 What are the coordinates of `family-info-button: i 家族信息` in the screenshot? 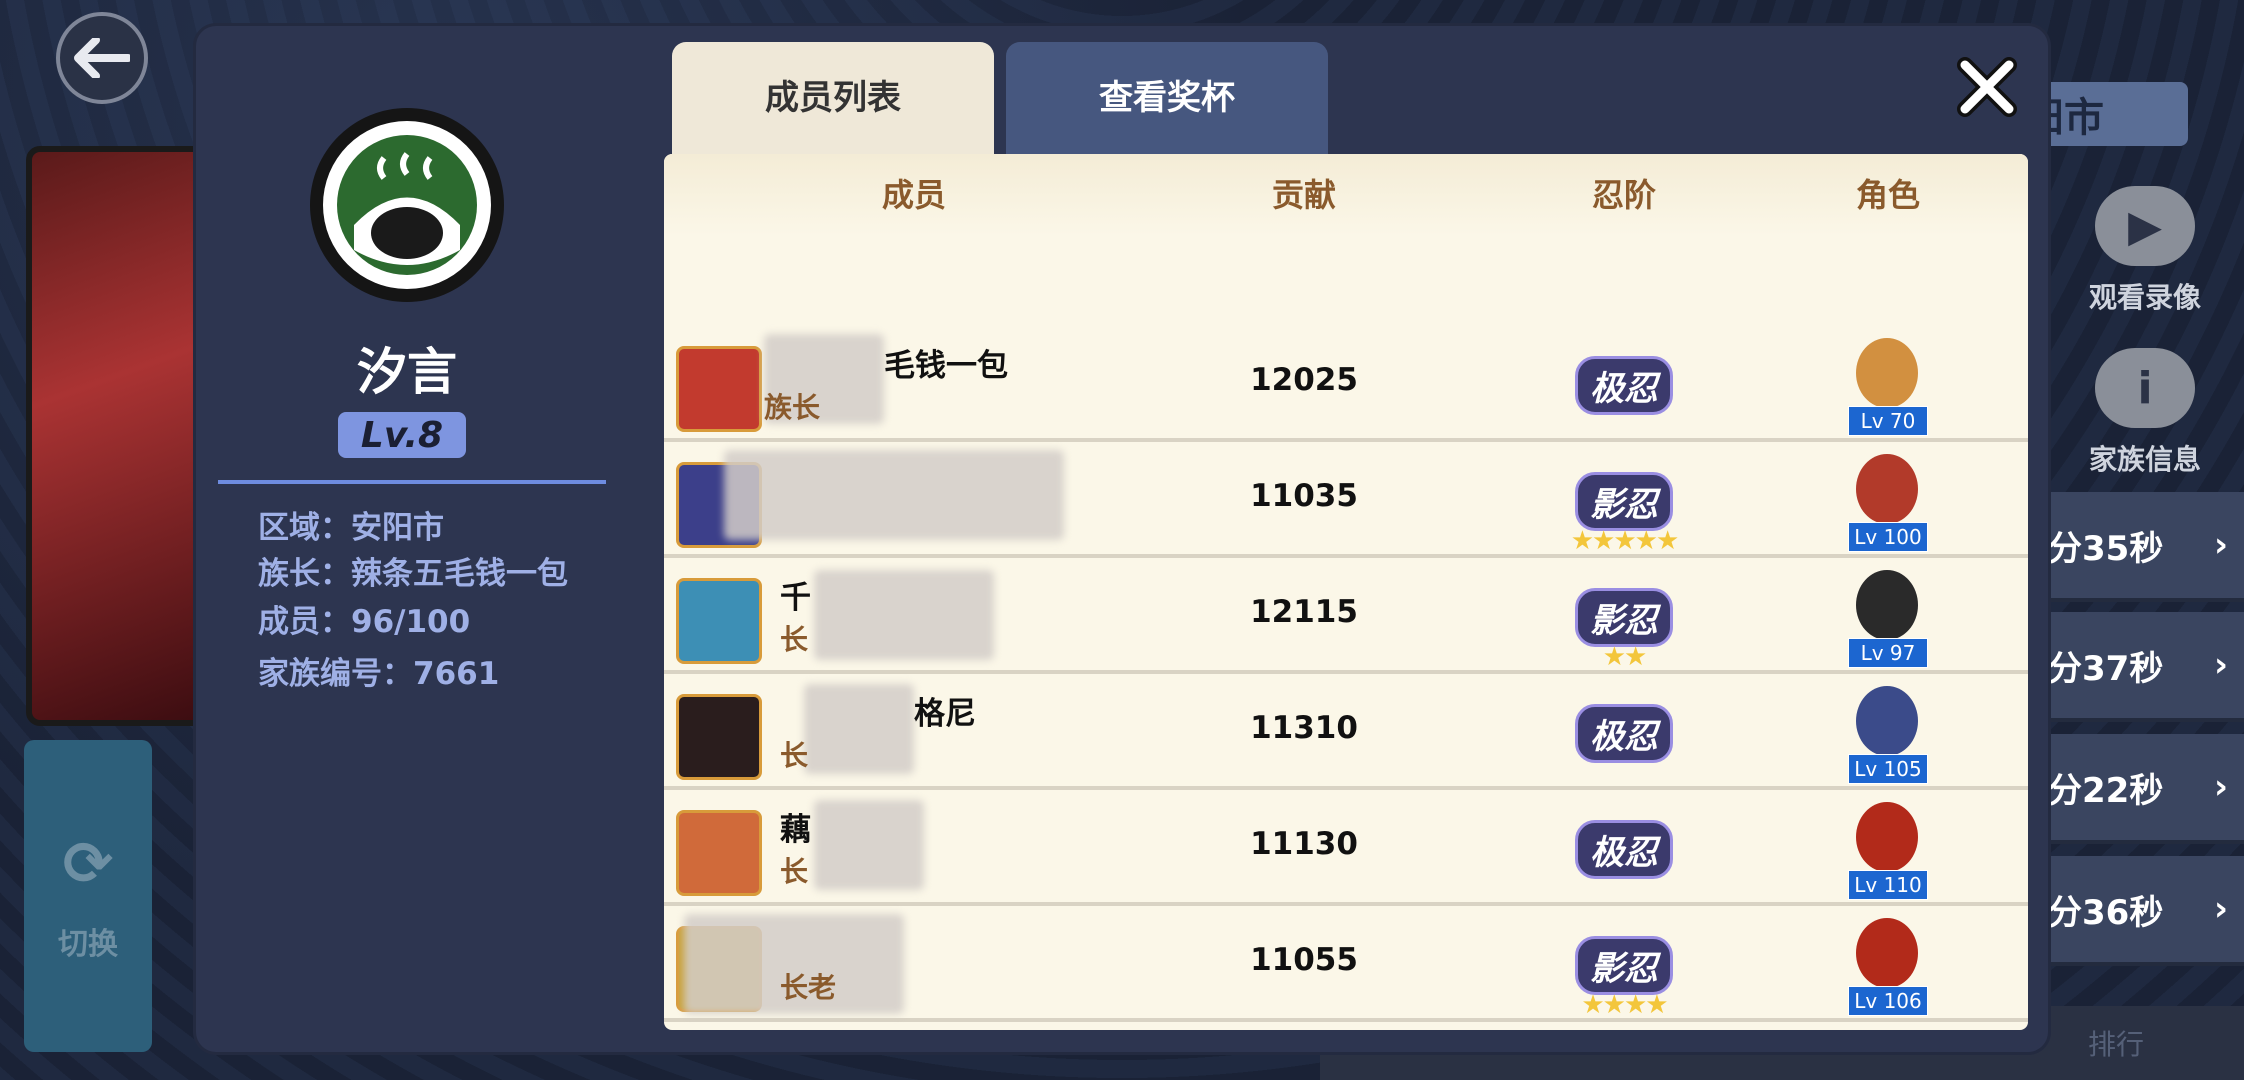 It's located at (2145, 413).